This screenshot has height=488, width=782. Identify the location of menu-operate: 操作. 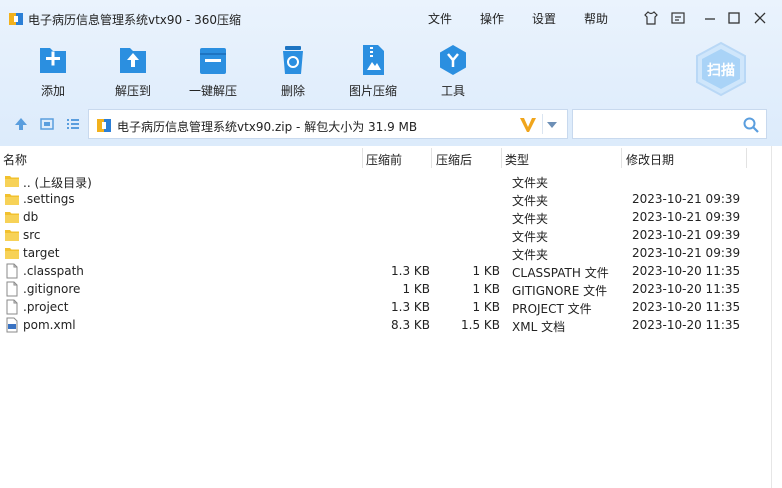
(492, 18).